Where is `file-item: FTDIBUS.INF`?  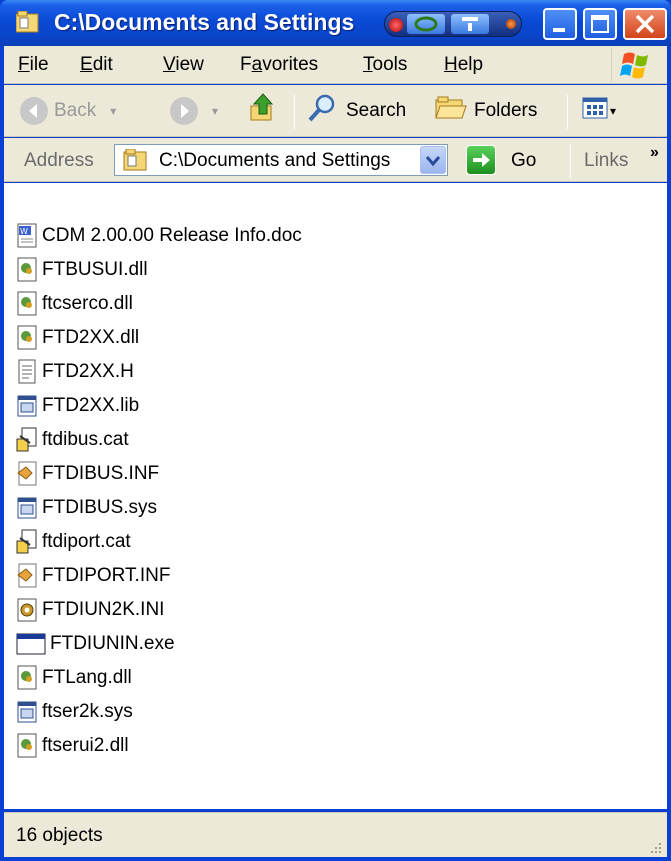
file-item: FTDIBUS.INF is located at coordinates (87, 474).